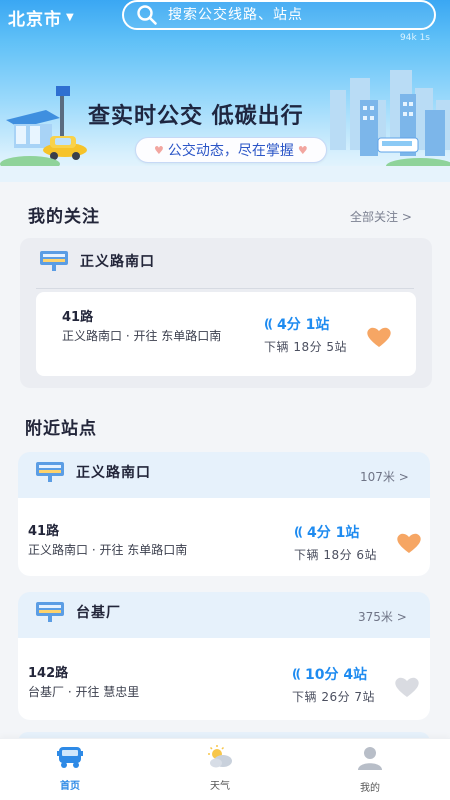  I want to click on stop-distance: 375米 >, so click(382, 617).